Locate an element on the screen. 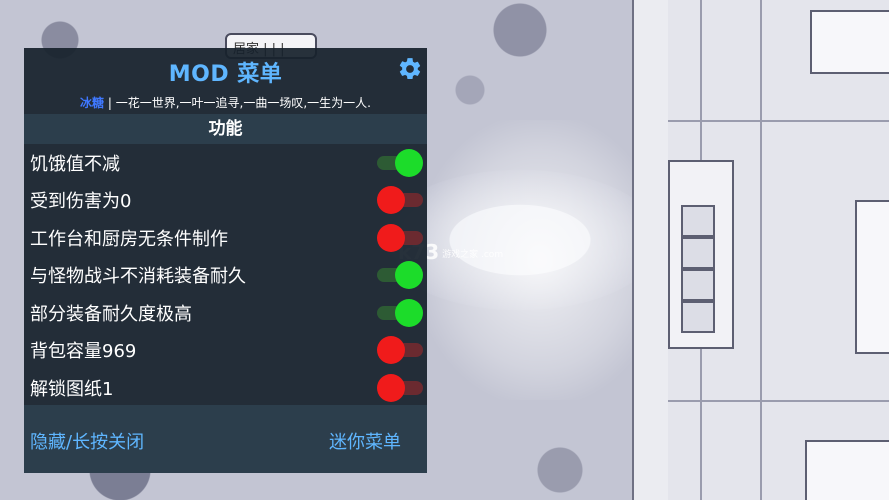 Image resolution: width=889 pixels, height=500 pixels. feature-item: 与怪物战斗不消耗装备耐久 is located at coordinates (225, 276).